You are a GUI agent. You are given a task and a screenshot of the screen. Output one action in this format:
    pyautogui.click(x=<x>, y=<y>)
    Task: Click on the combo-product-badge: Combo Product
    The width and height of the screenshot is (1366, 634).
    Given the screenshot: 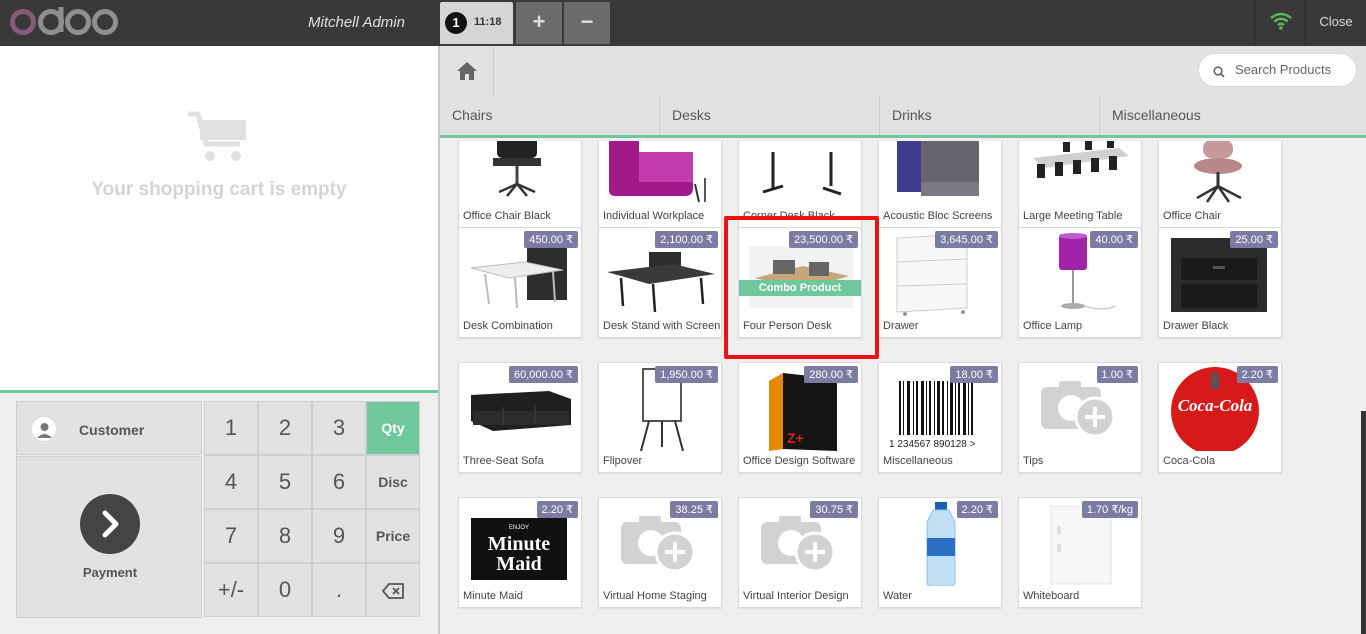 What is the action you would take?
    pyautogui.click(x=800, y=288)
    